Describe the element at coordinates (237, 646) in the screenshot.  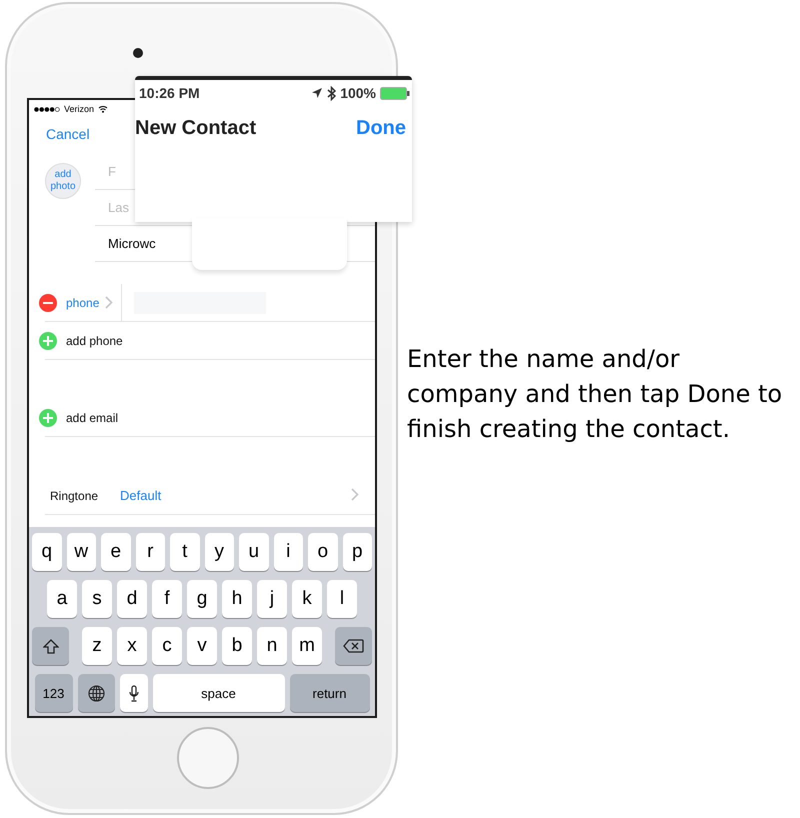
I see `letter-key: b` at that location.